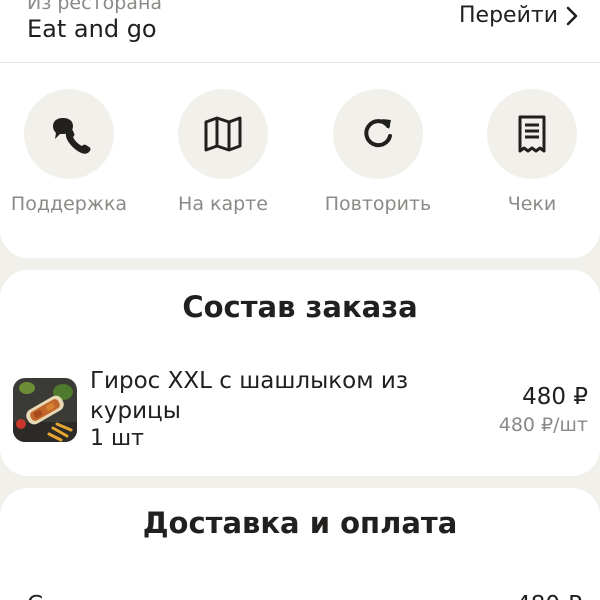  I want to click on delivery-row-label: С, so click(35, 596).